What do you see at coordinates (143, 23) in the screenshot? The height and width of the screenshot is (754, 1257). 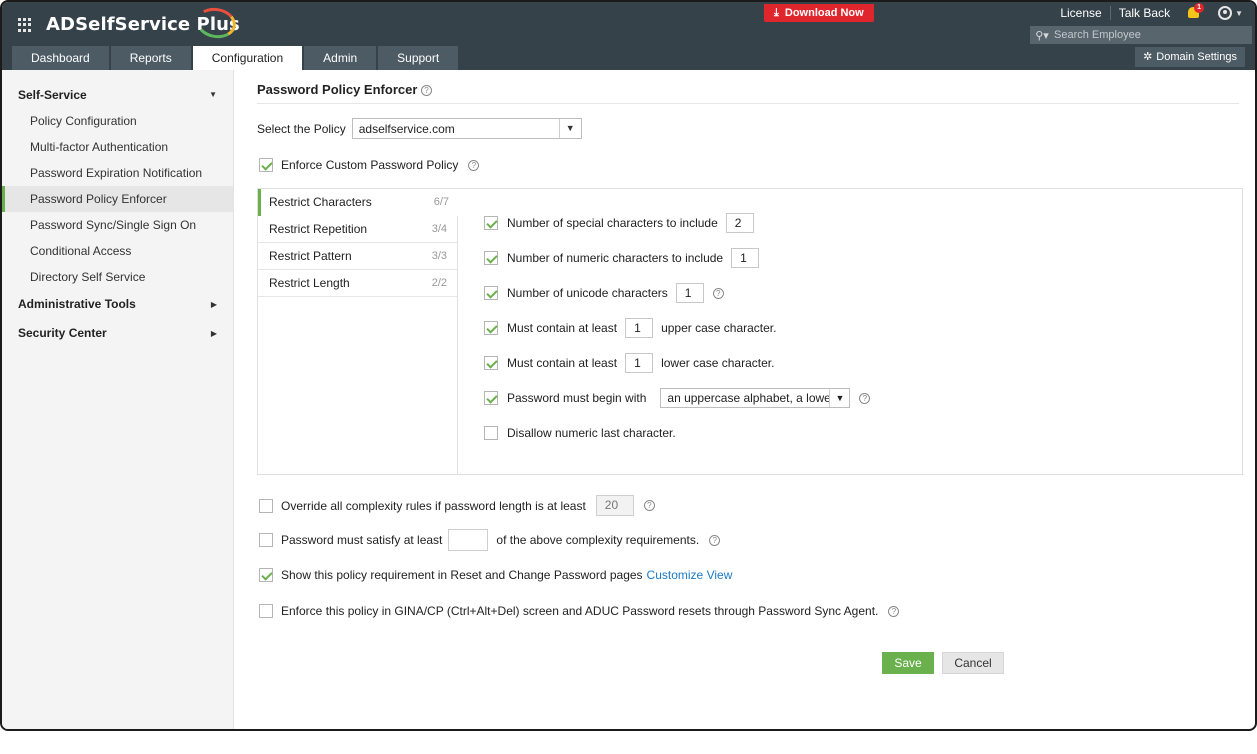 I see `app-logo: ADSelfService Plus` at bounding box center [143, 23].